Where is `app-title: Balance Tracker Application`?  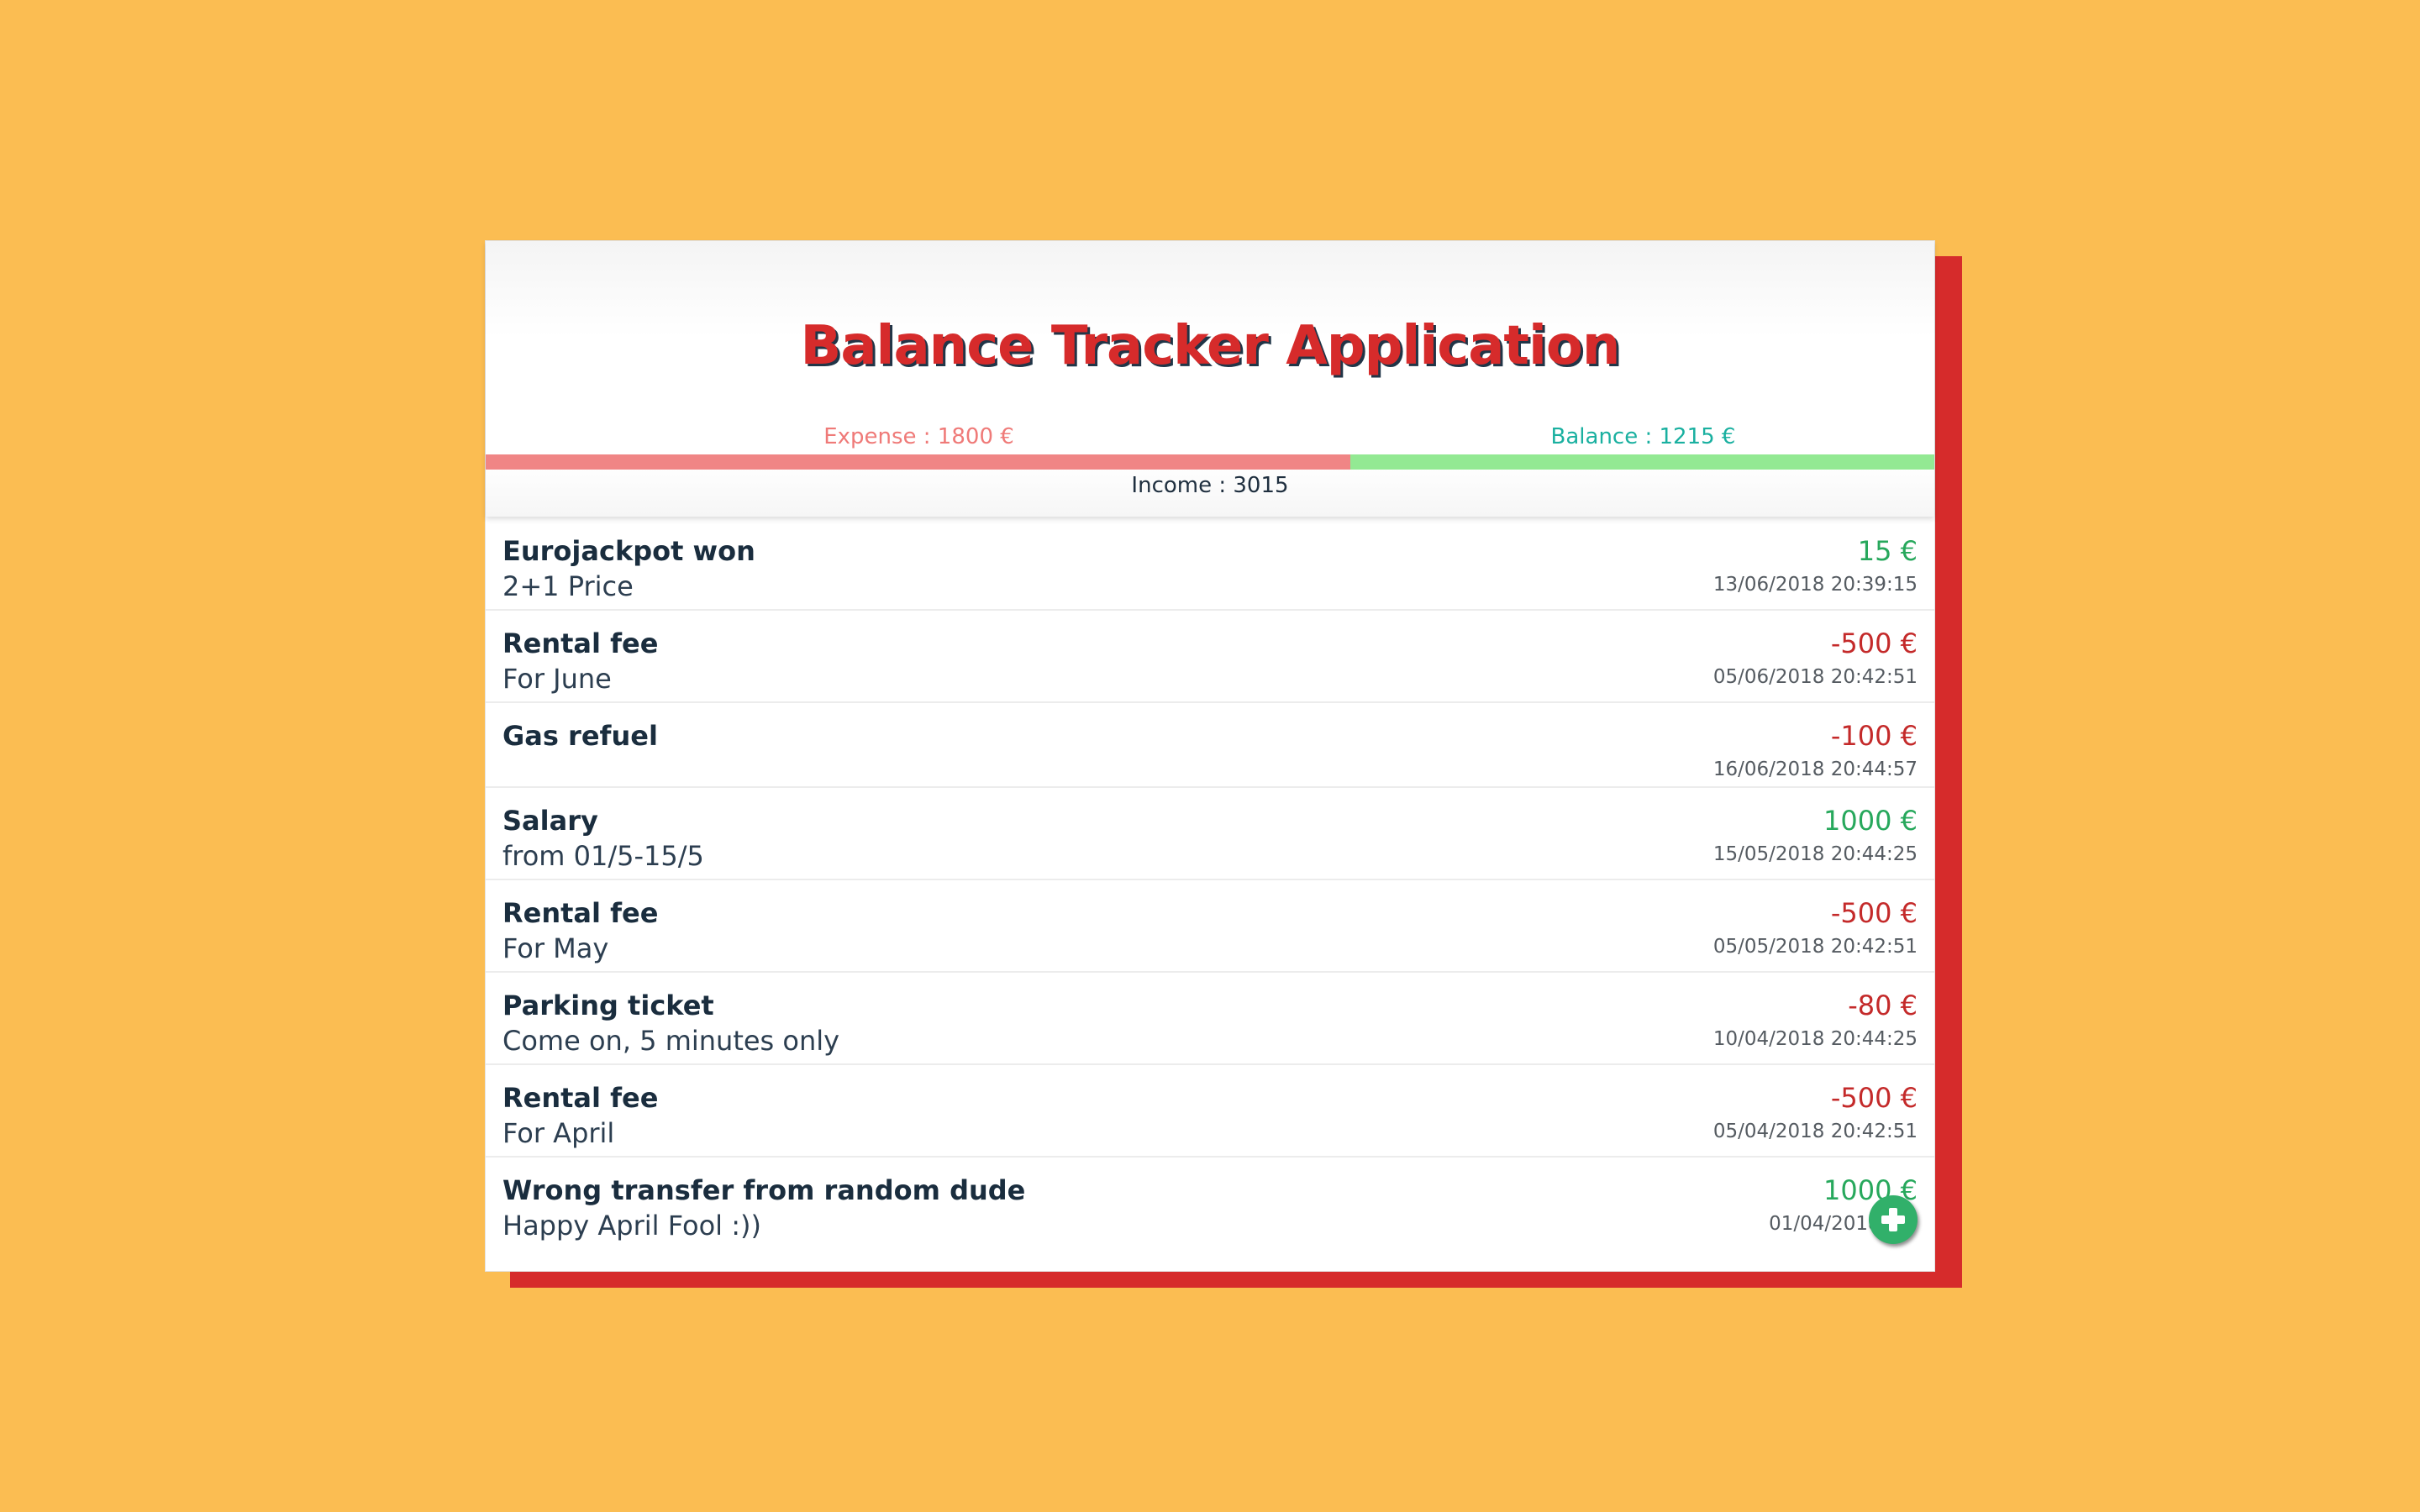
app-title: Balance Tracker Application is located at coordinates (1210, 346).